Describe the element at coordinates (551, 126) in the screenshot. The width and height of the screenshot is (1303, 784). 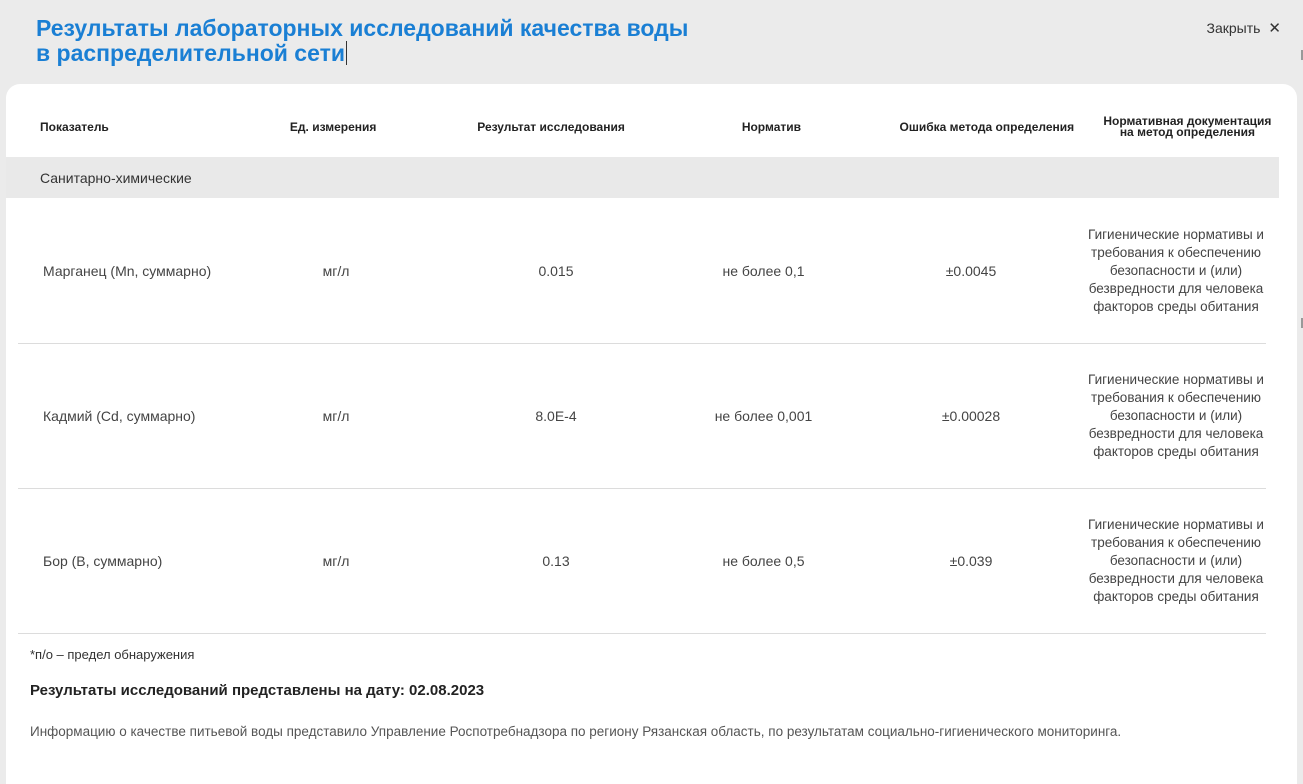
I see `header-result: Результат исследования` at that location.